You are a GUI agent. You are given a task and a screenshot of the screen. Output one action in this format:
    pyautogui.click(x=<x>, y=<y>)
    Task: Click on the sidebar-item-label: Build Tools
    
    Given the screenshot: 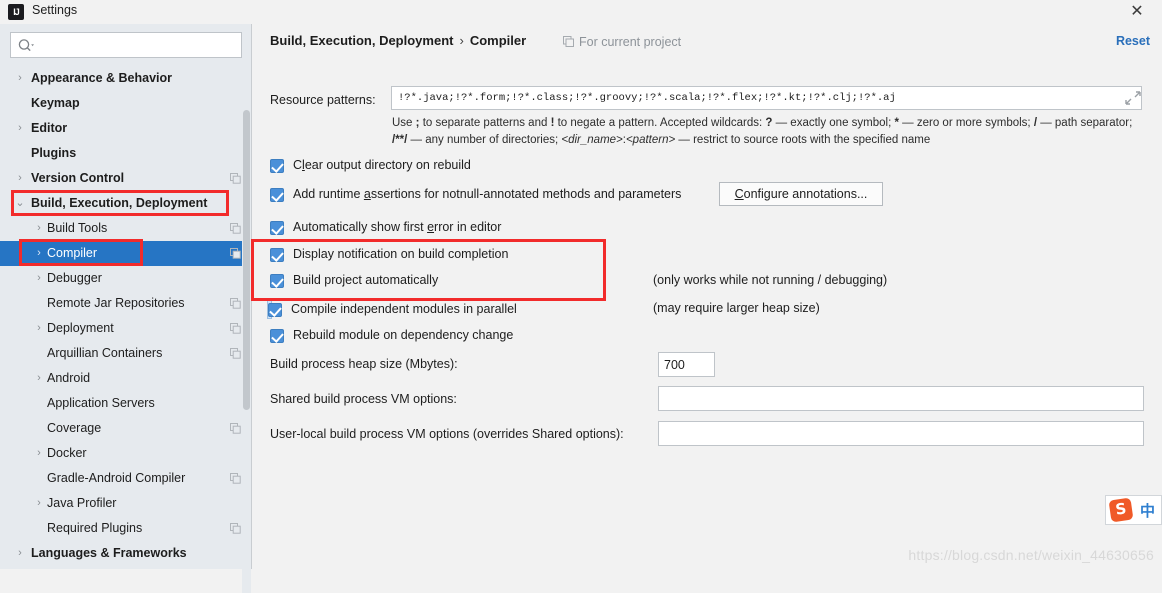 What is the action you would take?
    pyautogui.click(x=77, y=228)
    